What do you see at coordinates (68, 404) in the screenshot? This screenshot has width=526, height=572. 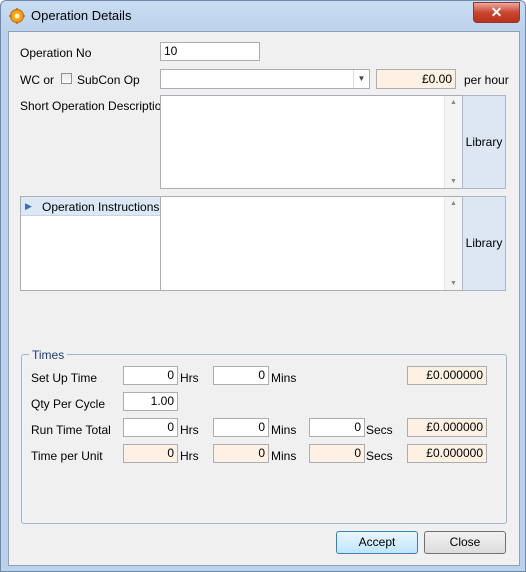 I see `qty-per-cycle-label: Qty Per Cycle` at bounding box center [68, 404].